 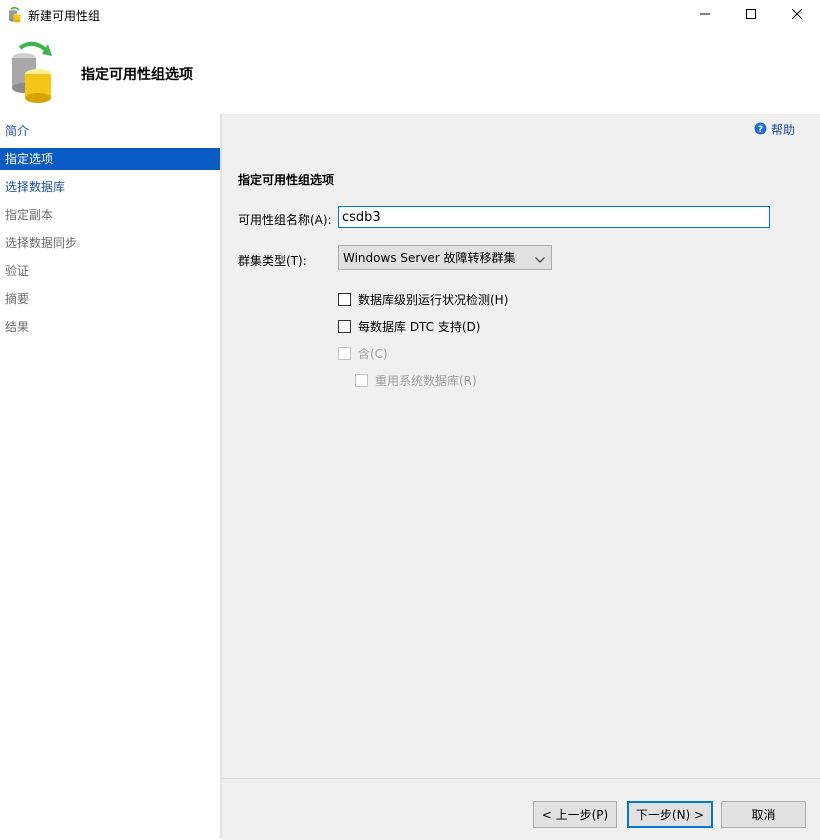 I want to click on cluster-type-select: Windows Server 故障转移群集, so click(x=445, y=257).